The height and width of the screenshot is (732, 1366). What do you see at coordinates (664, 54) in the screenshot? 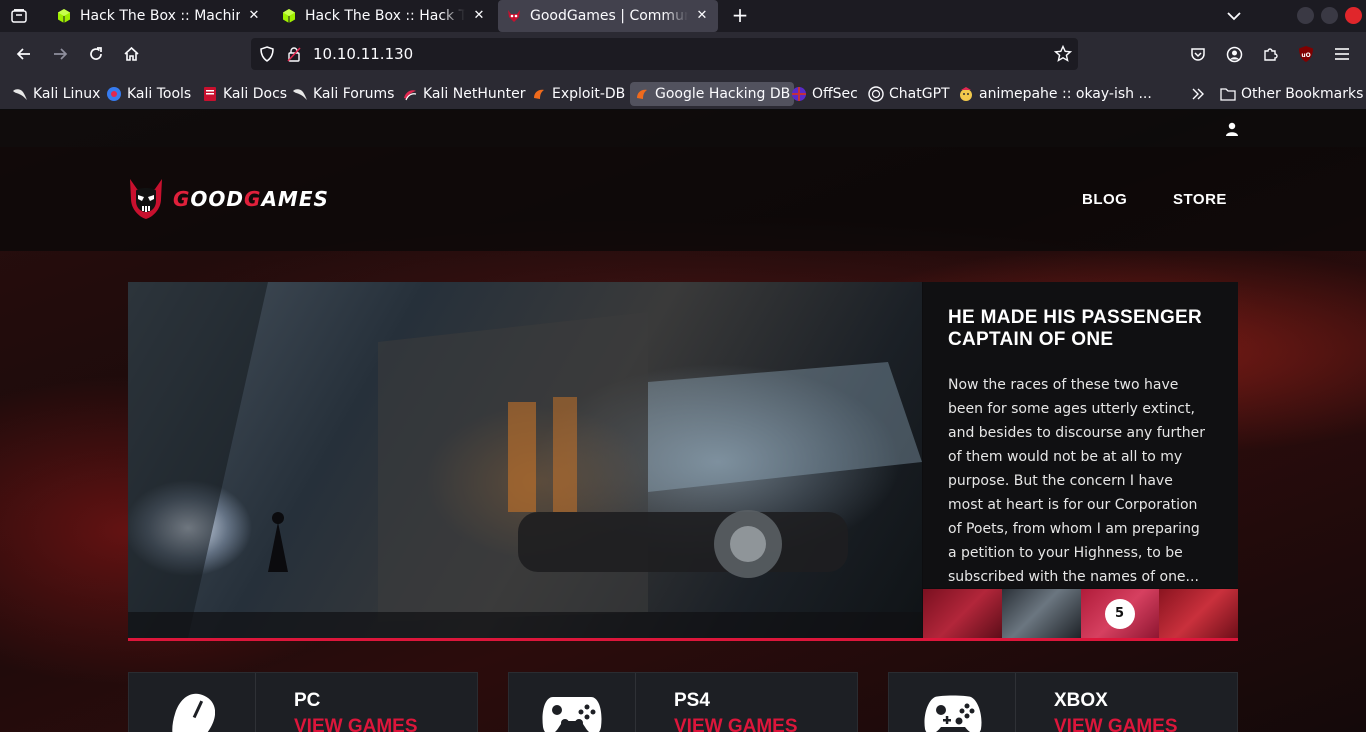
I see `url-bar: 10.10.11.130` at bounding box center [664, 54].